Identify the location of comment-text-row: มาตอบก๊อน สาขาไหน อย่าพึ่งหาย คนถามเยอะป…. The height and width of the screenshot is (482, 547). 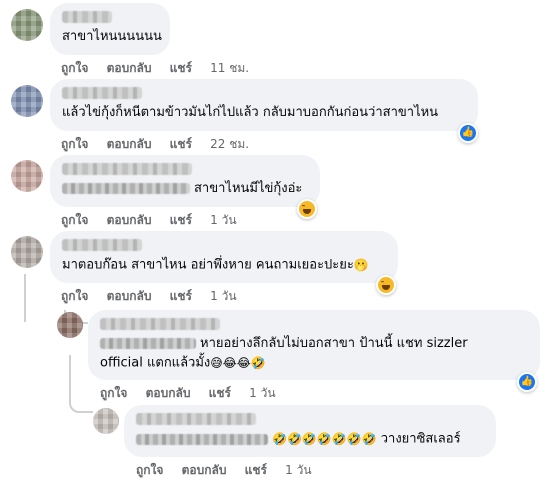
(224, 265).